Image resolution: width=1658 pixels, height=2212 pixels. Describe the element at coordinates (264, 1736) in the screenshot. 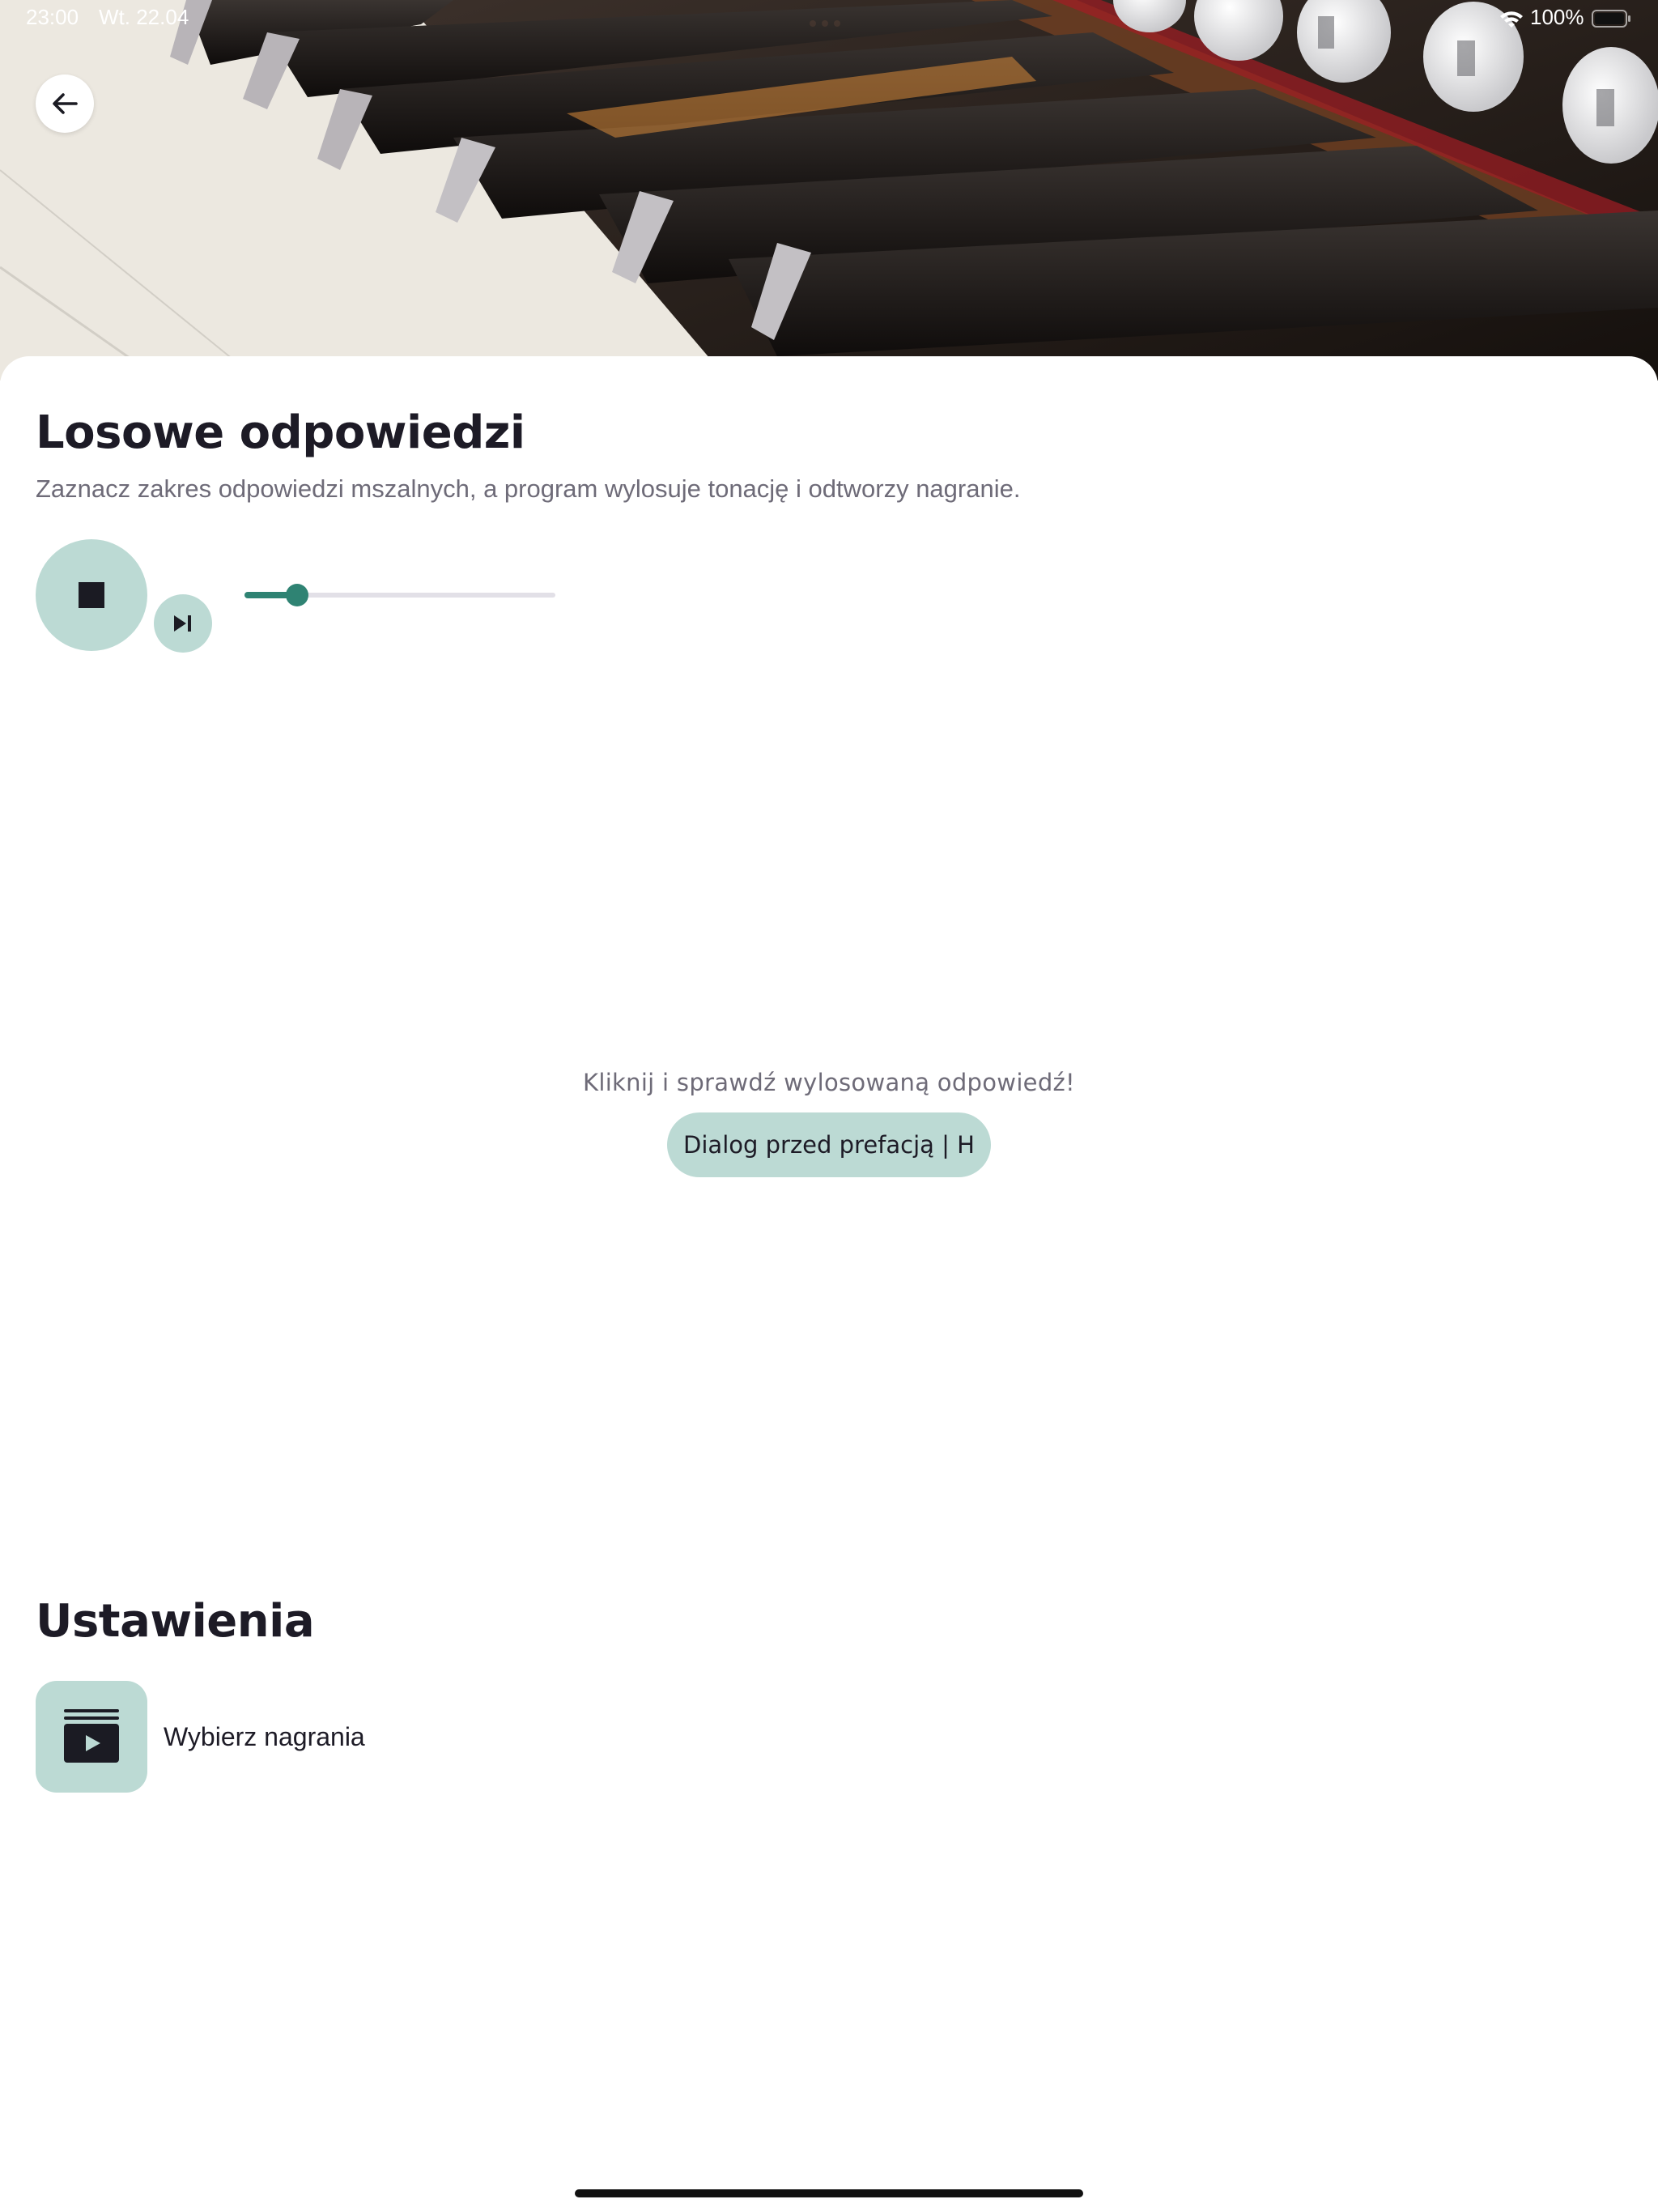

I see `settings-item-label: Wybierz nagrania` at that location.